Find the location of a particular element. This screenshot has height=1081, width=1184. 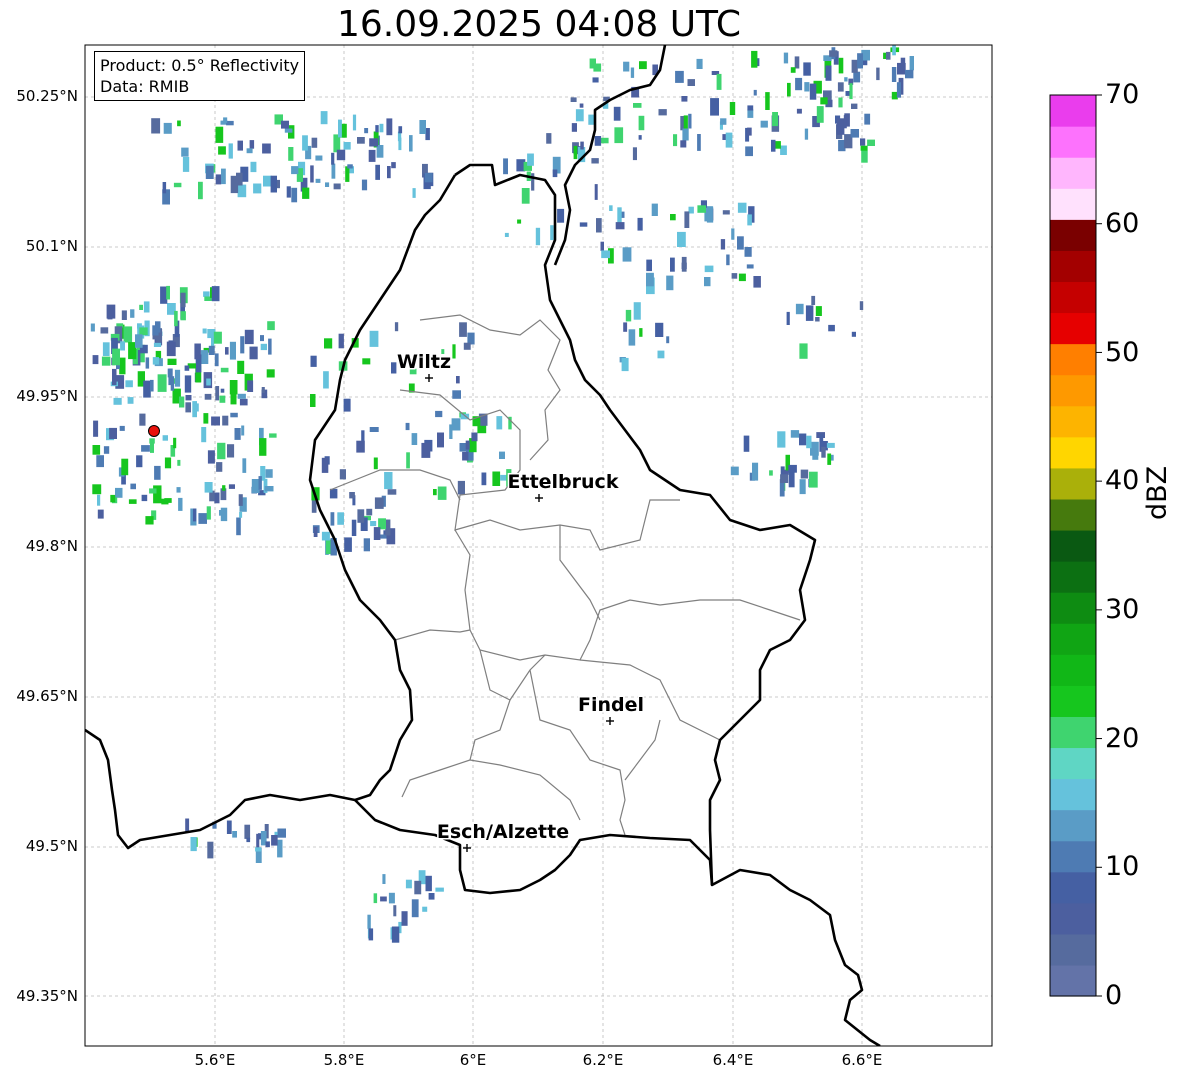

info-source: Data: RMIB is located at coordinates (145, 86).